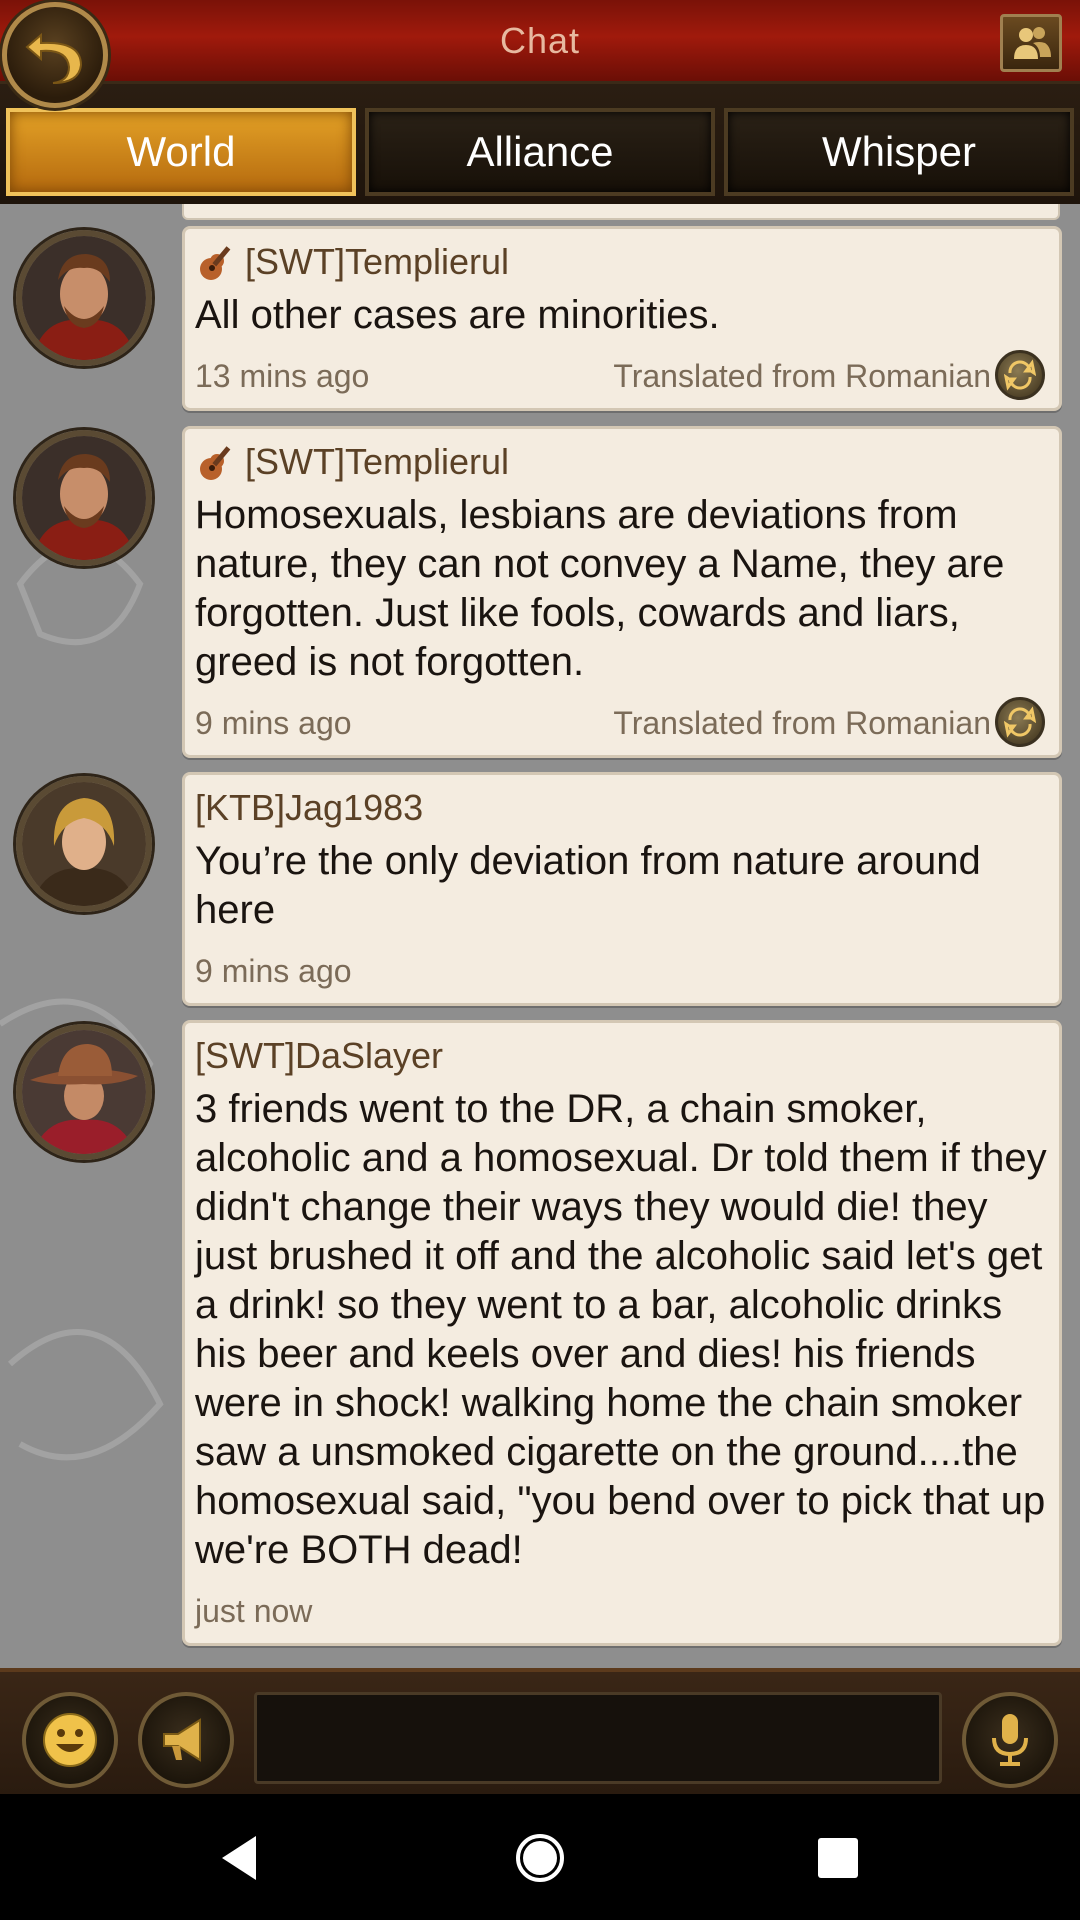 The height and width of the screenshot is (1920, 1080). I want to click on message-meta: 9 mins ago Translated from Romanian, so click(621, 722).